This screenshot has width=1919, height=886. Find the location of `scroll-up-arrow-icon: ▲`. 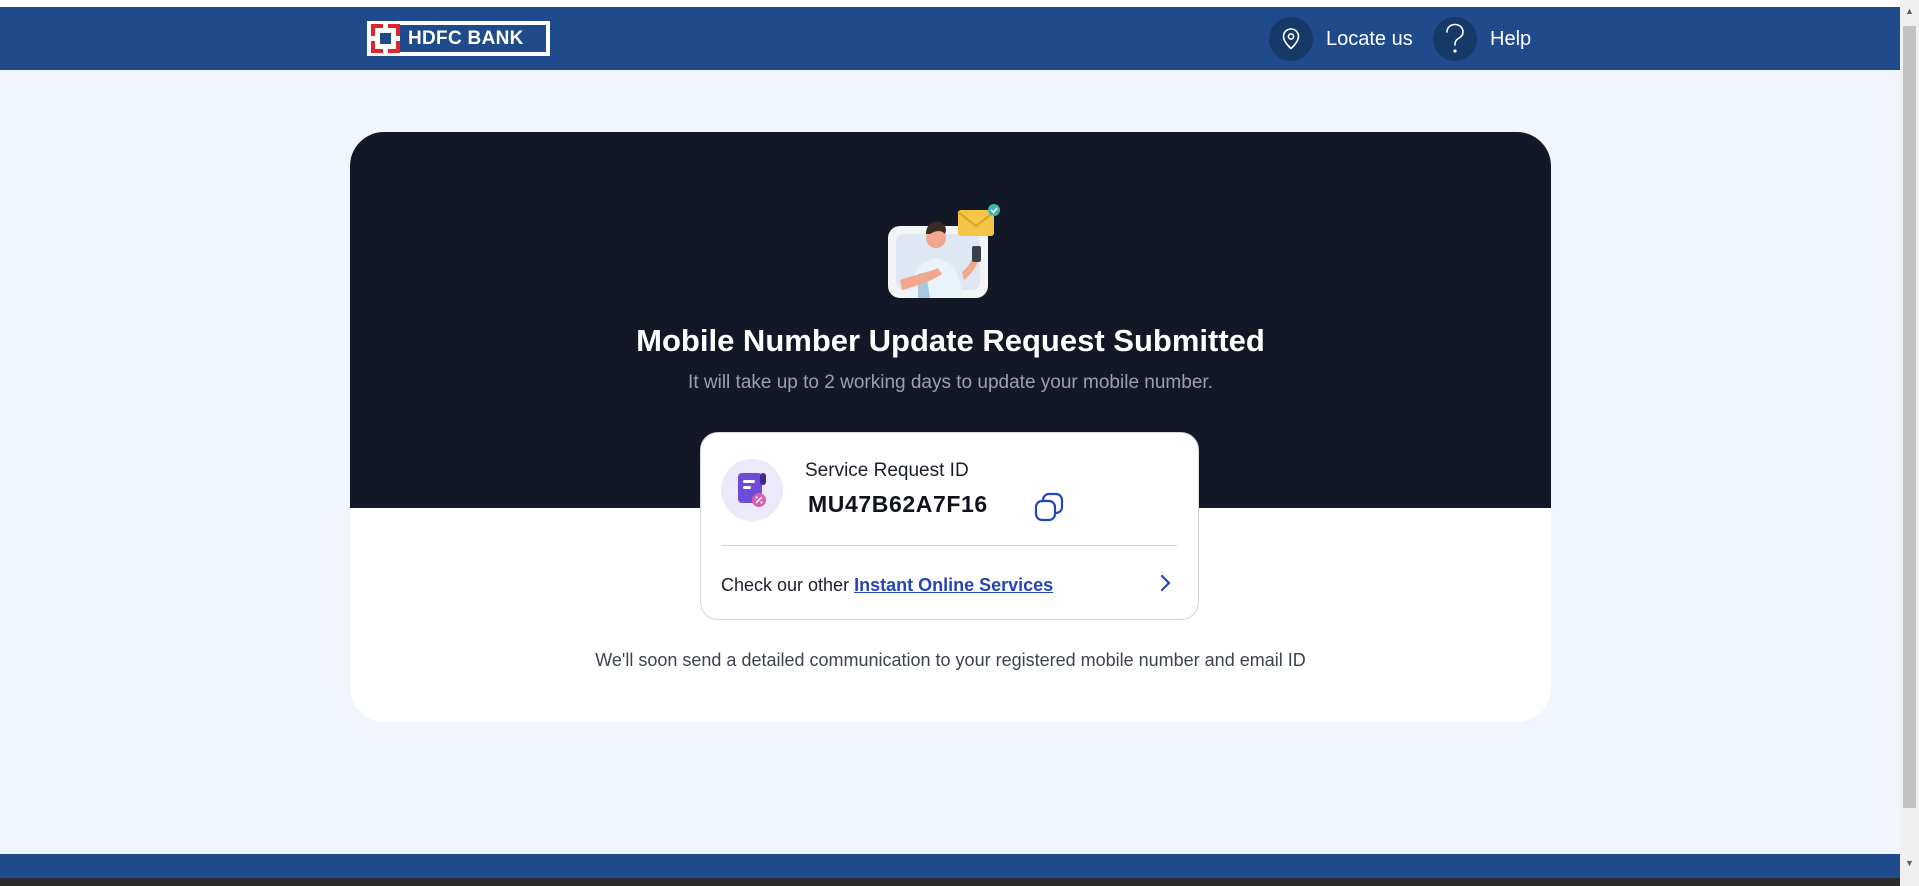

scroll-up-arrow-icon: ▲ is located at coordinates (1909, 11).